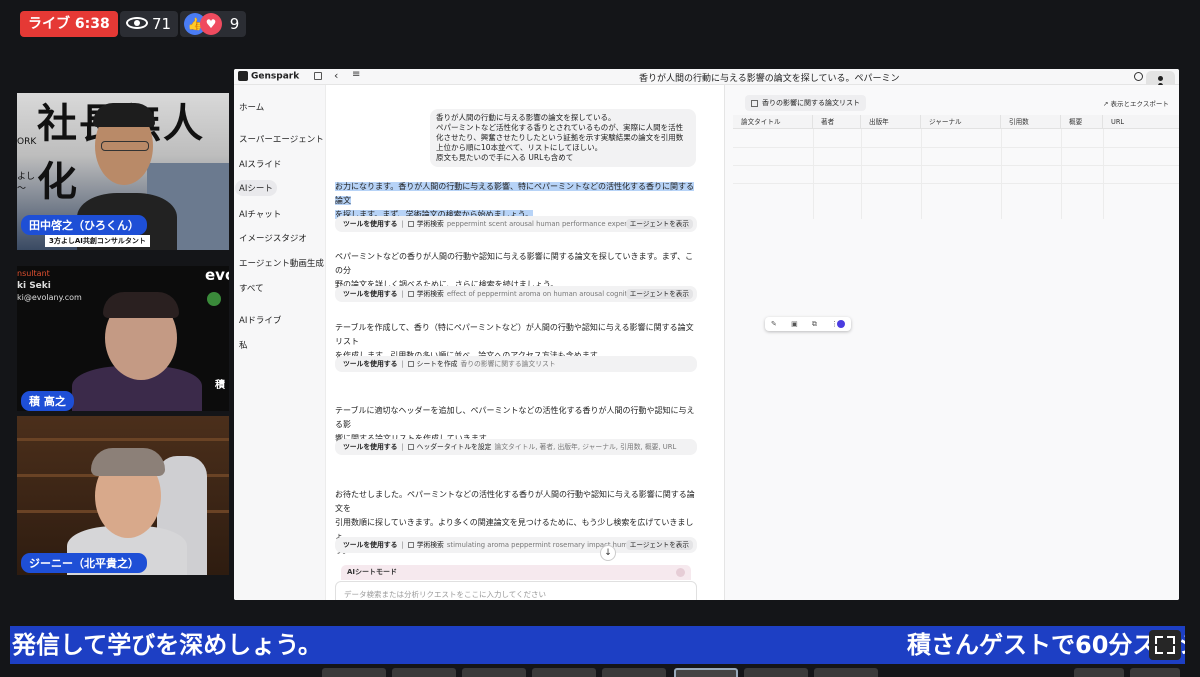 Image resolution: width=1200 pixels, height=677 pixels. Describe the element at coordinates (841, 324) in the screenshot. I see `assistant-icon` at that location.